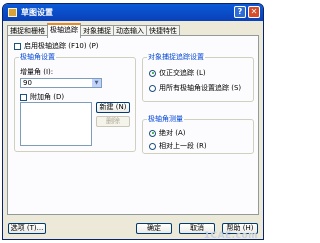 This screenshot has width=320, height=243. I want to click on increment-angle-text: 增量角 (I):, so click(37, 72).